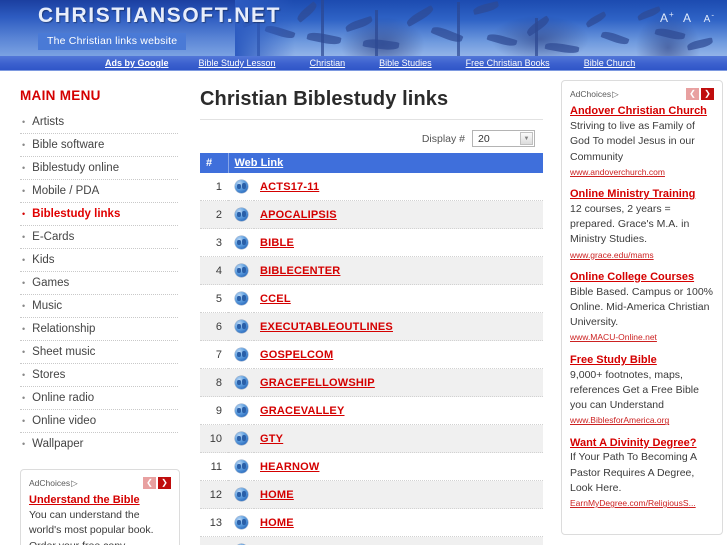 The image size is (727, 545). I want to click on web-link: GRACEVALLEY, so click(302, 411).